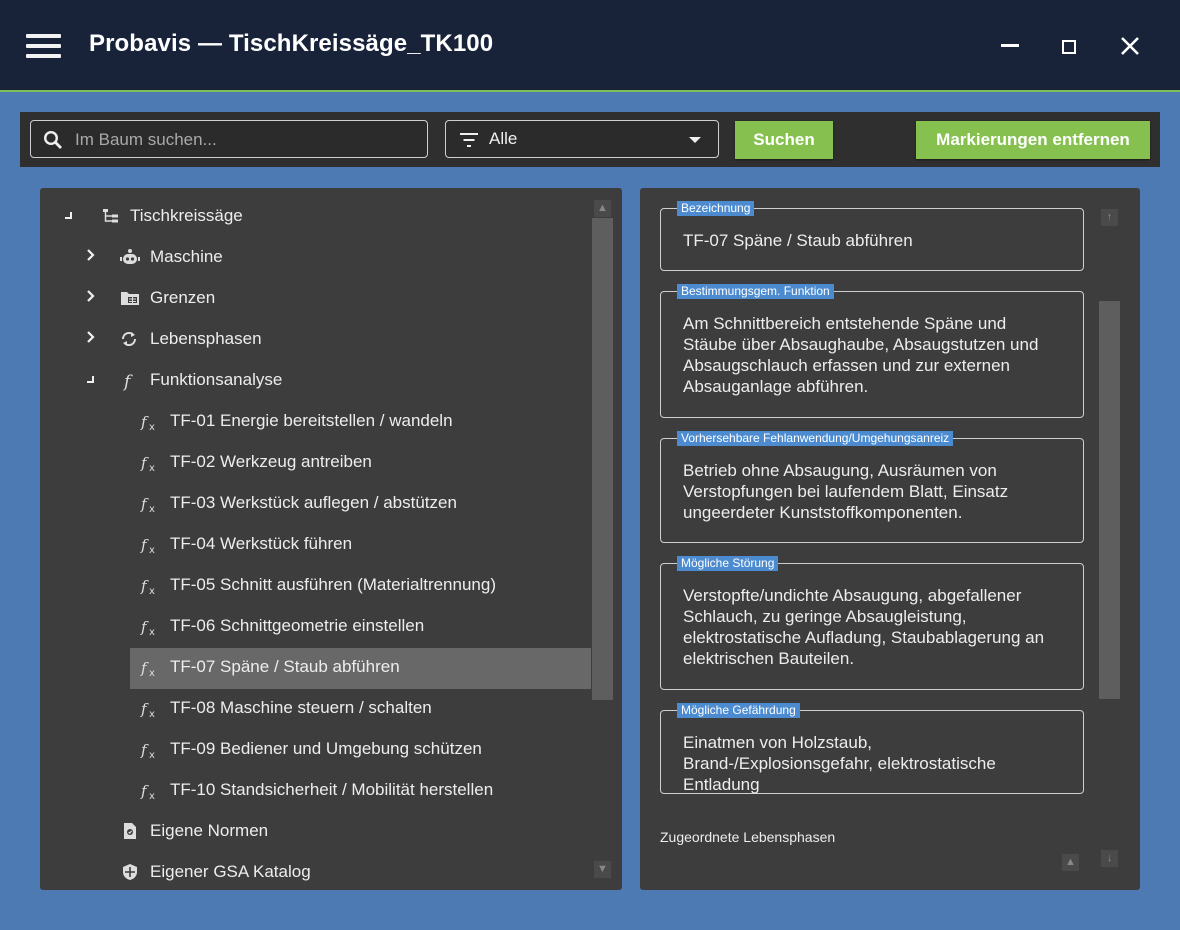 This screenshot has width=1180, height=930. I want to click on tree-item-label: TF-04 Werkstück führen, so click(261, 543).